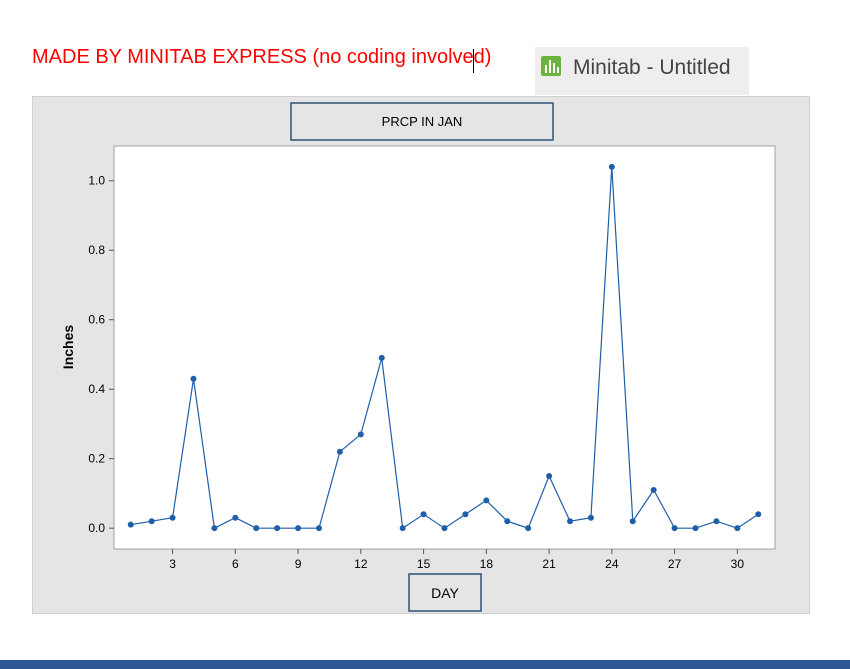 This screenshot has height=669, width=850. I want to click on bottom-bar, so click(425, 664).